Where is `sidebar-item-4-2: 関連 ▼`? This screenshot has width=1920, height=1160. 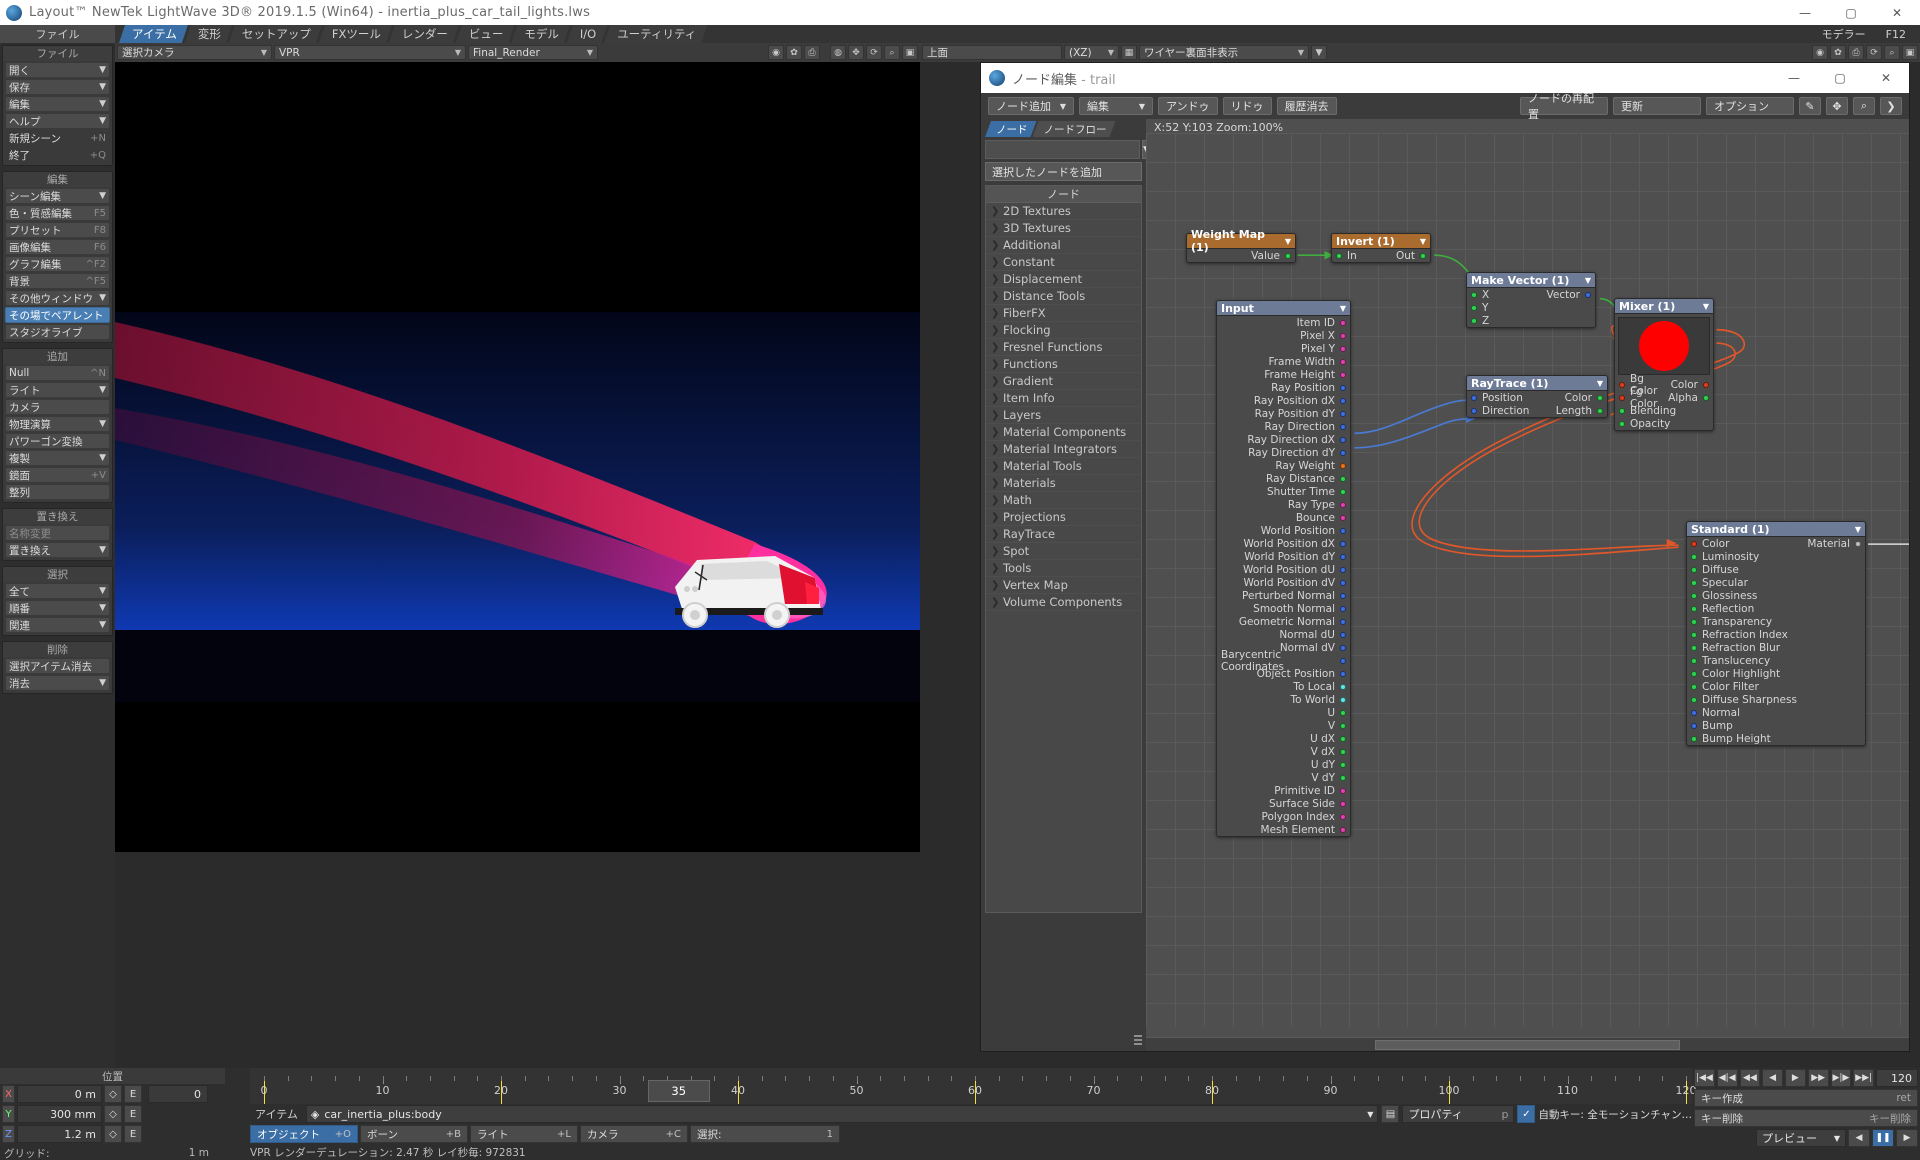
sidebar-item-4-2: 関連 ▼ is located at coordinates (57, 625).